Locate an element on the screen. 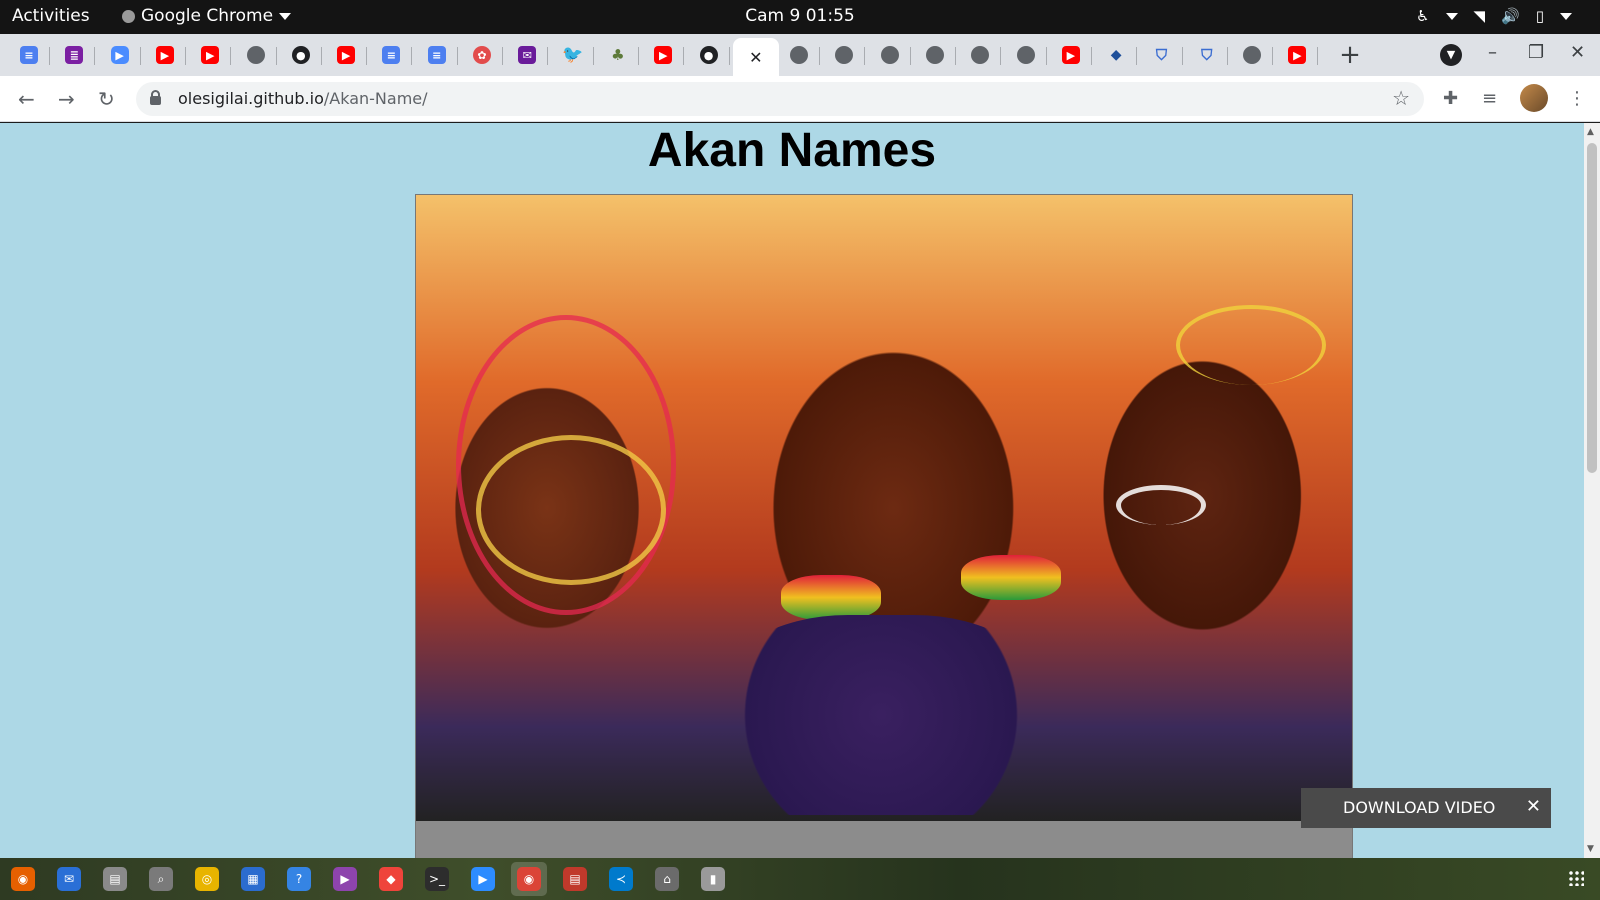 This screenshot has height=900, width=1600. help-glyph: ? is located at coordinates (299, 879).